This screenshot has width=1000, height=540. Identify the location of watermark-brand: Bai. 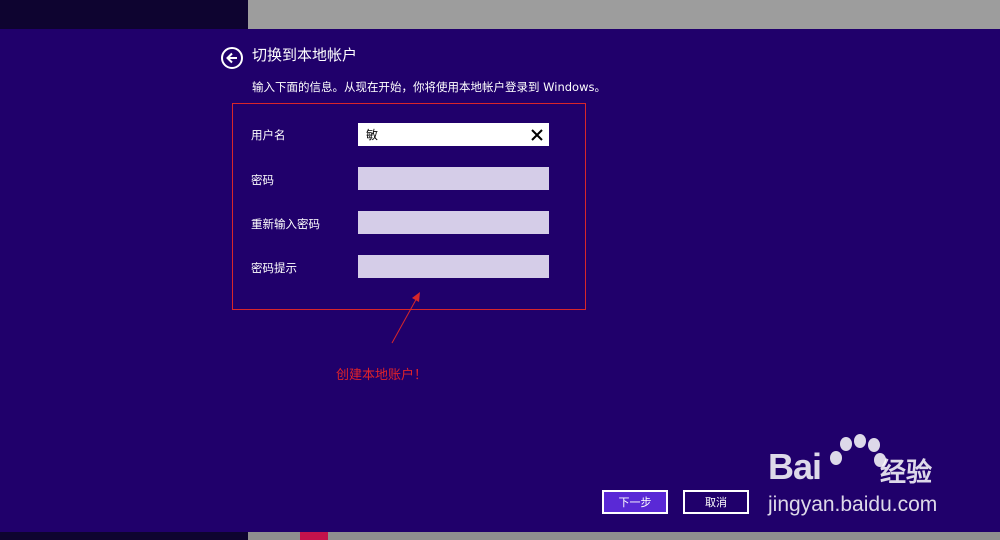
(795, 466).